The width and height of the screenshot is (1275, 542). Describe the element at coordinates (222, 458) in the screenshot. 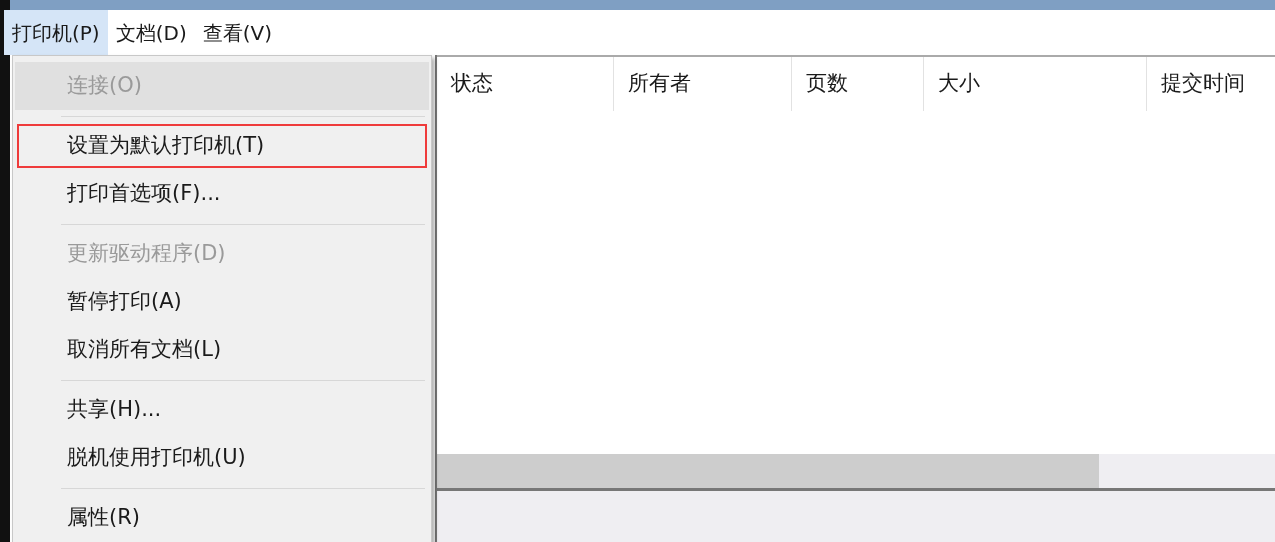

I see `menu-item: 脱机使用打印机(U)` at that location.